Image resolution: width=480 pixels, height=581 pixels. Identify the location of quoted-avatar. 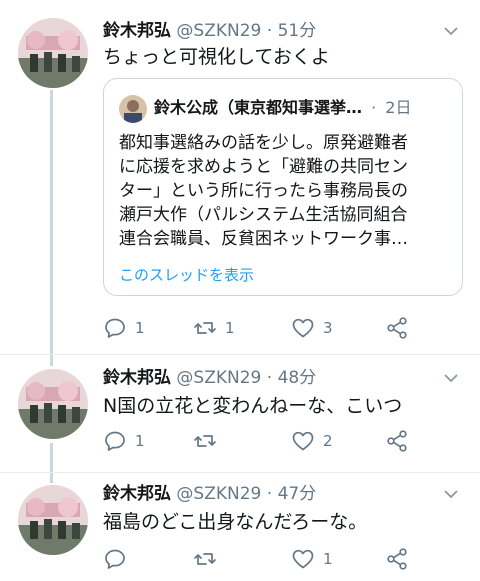
(133, 109).